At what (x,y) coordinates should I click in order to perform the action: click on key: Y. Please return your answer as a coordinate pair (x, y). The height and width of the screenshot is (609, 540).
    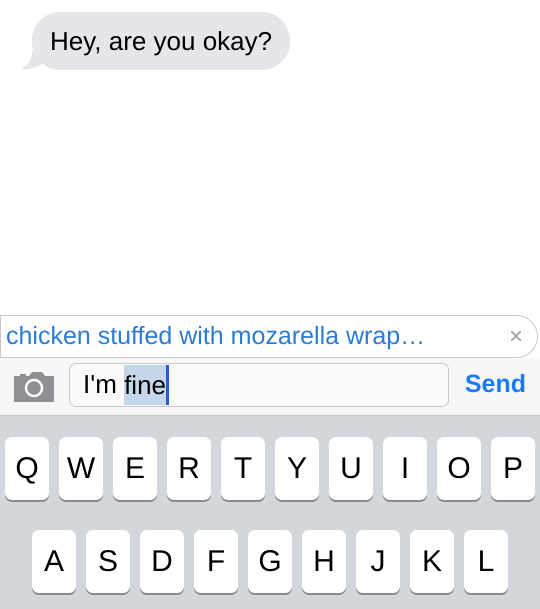
    Looking at the image, I should click on (297, 468).